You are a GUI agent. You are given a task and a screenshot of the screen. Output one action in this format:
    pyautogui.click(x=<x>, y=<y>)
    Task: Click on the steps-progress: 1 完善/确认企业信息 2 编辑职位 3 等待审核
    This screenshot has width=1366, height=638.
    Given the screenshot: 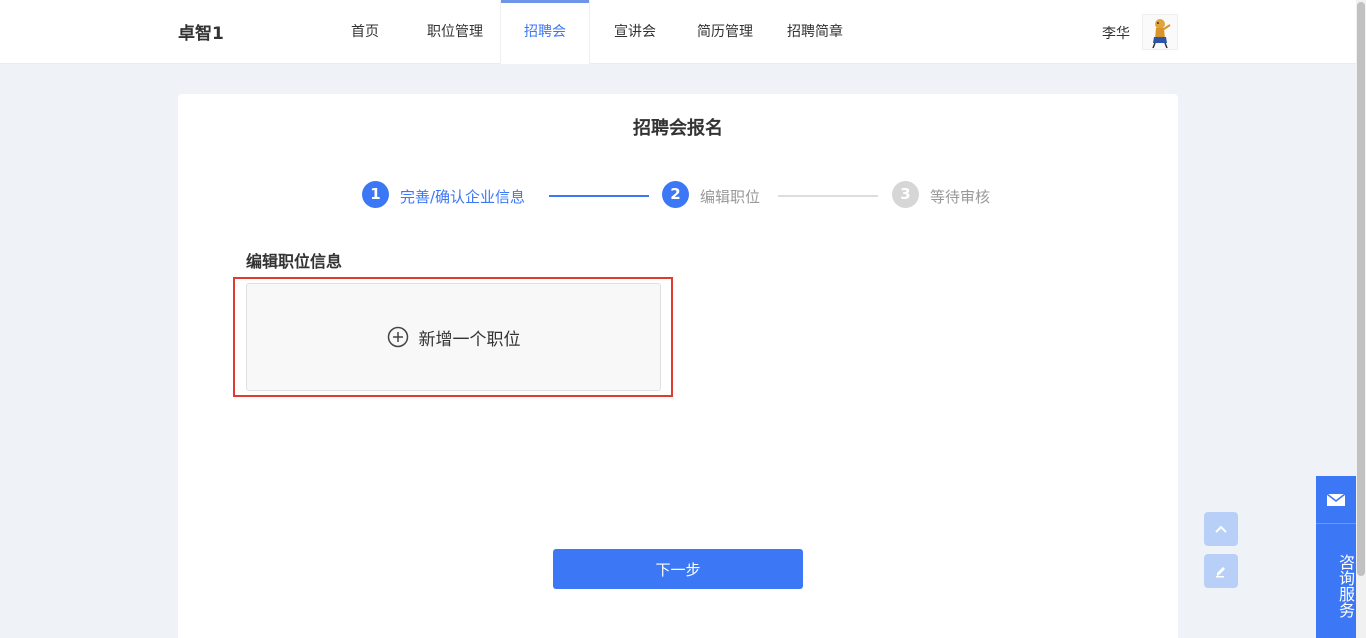 What is the action you would take?
    pyautogui.click(x=678, y=195)
    